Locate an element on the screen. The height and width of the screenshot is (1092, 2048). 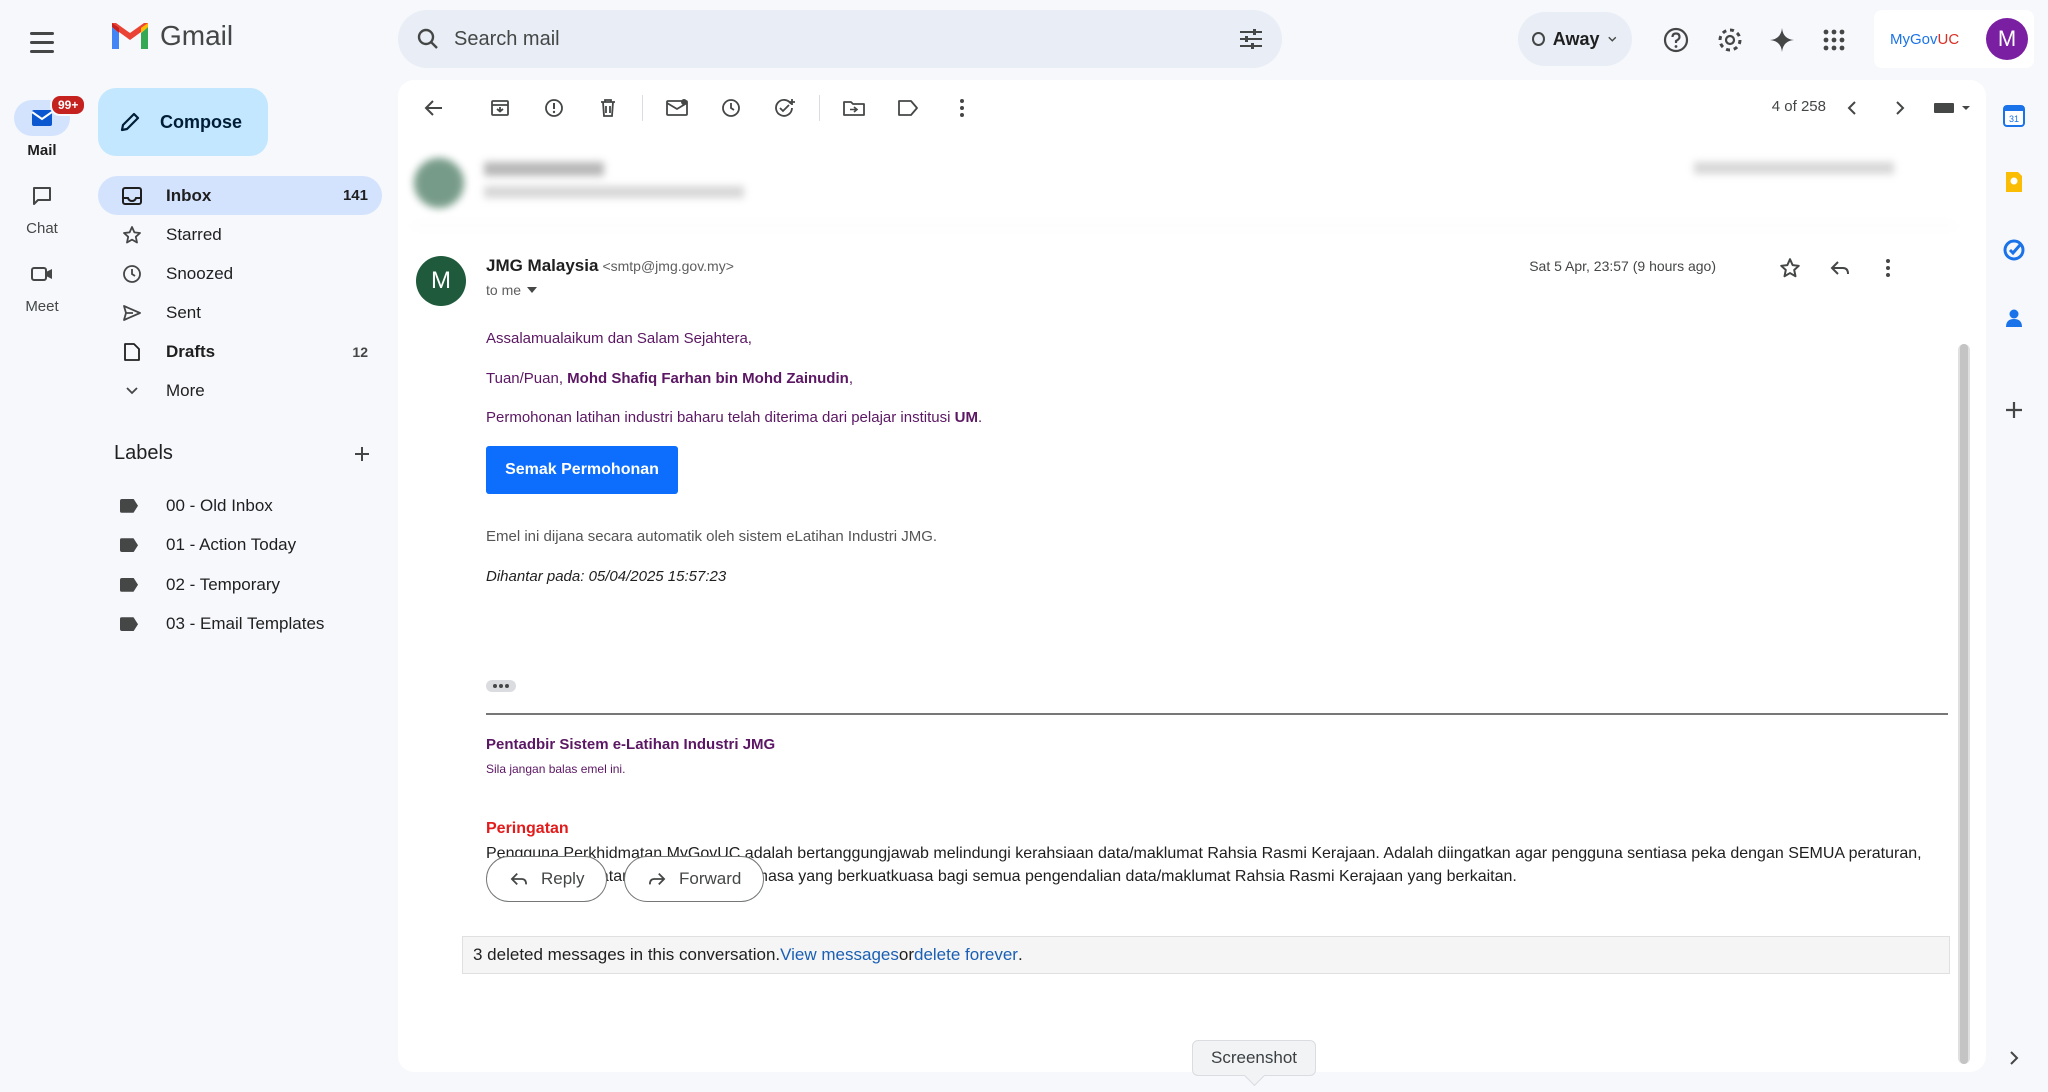
recipient-details: to me is located at coordinates (512, 290).